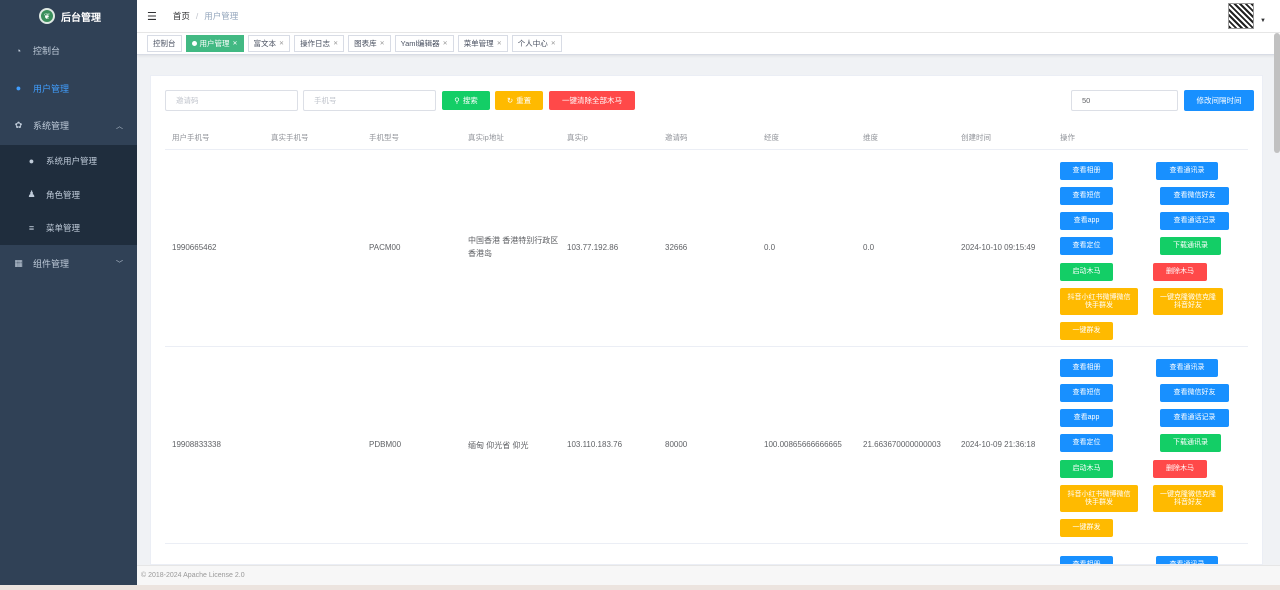  I want to click on search-button: ⚲ 搜索, so click(466, 100).